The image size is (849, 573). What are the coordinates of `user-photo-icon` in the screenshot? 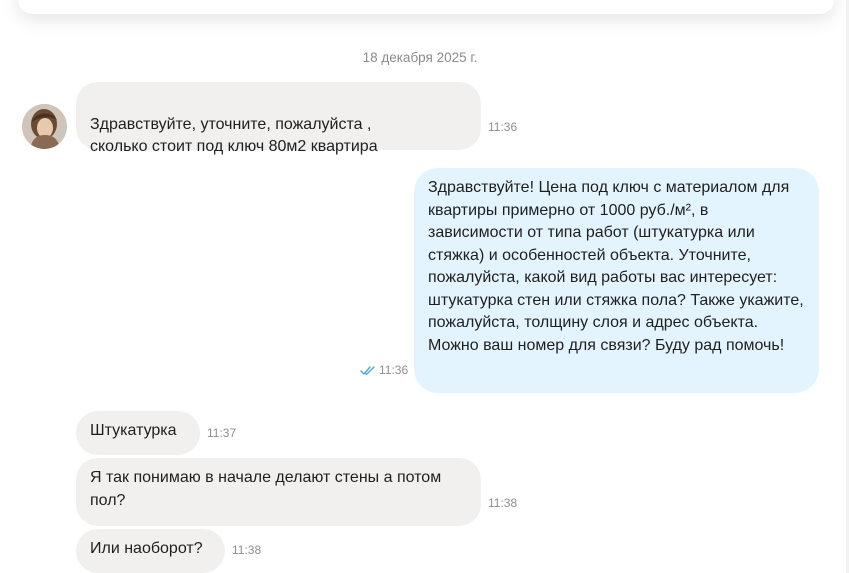 It's located at (44, 126).